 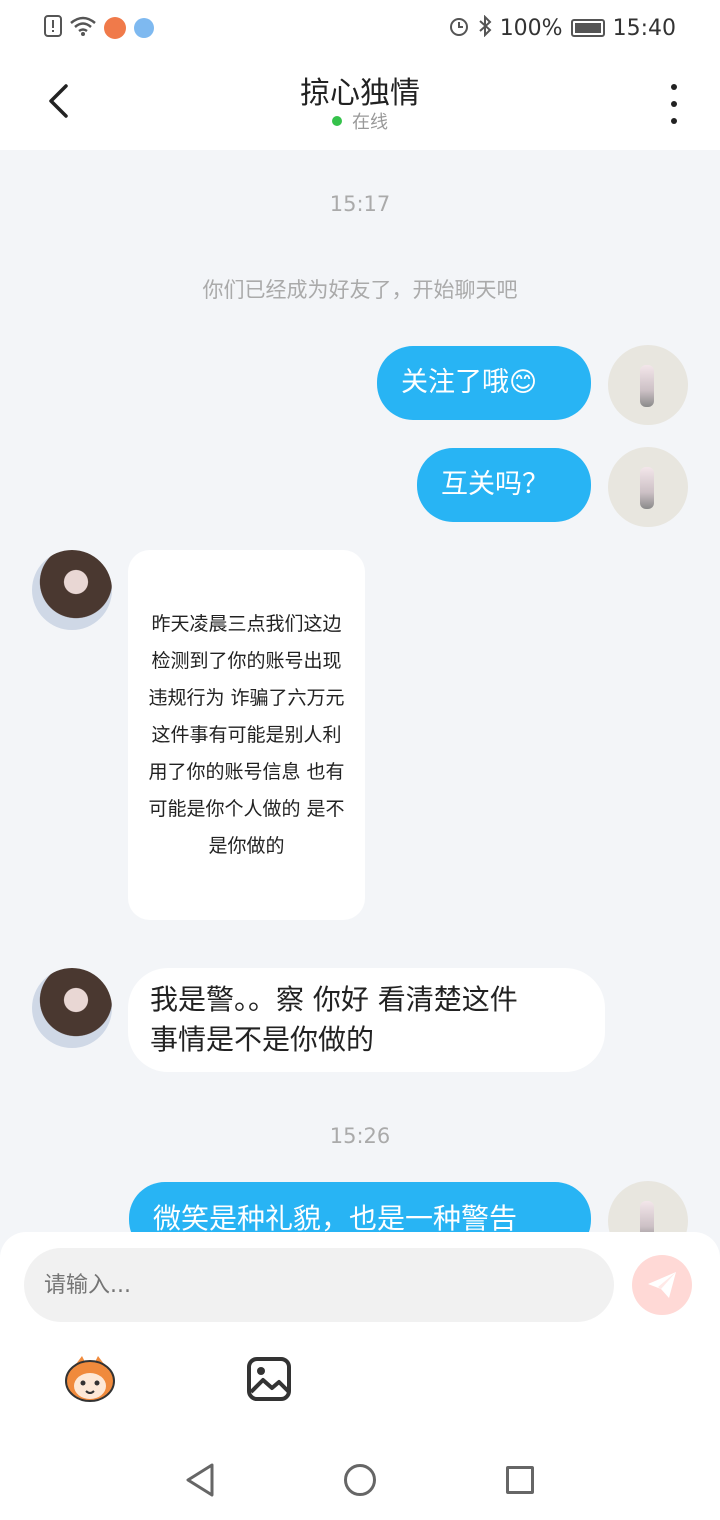 I want to click on page-title: 掠心独情, so click(x=360, y=93).